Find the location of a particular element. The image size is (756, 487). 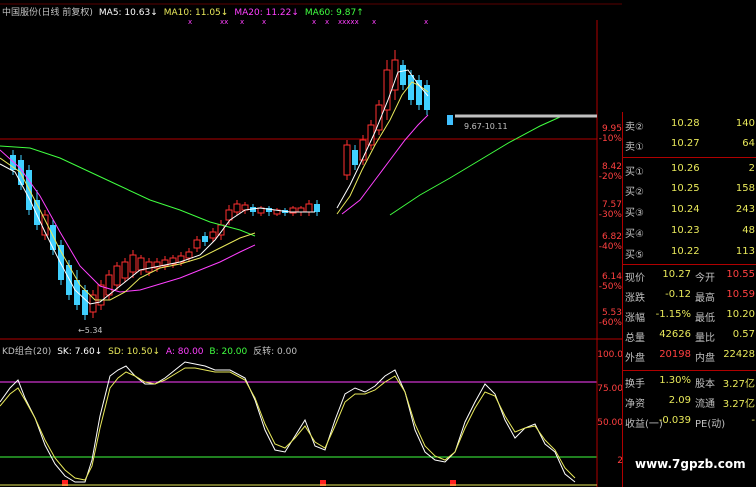

price-axis-label: 8.42 -20% is located at coordinates (610, 172).